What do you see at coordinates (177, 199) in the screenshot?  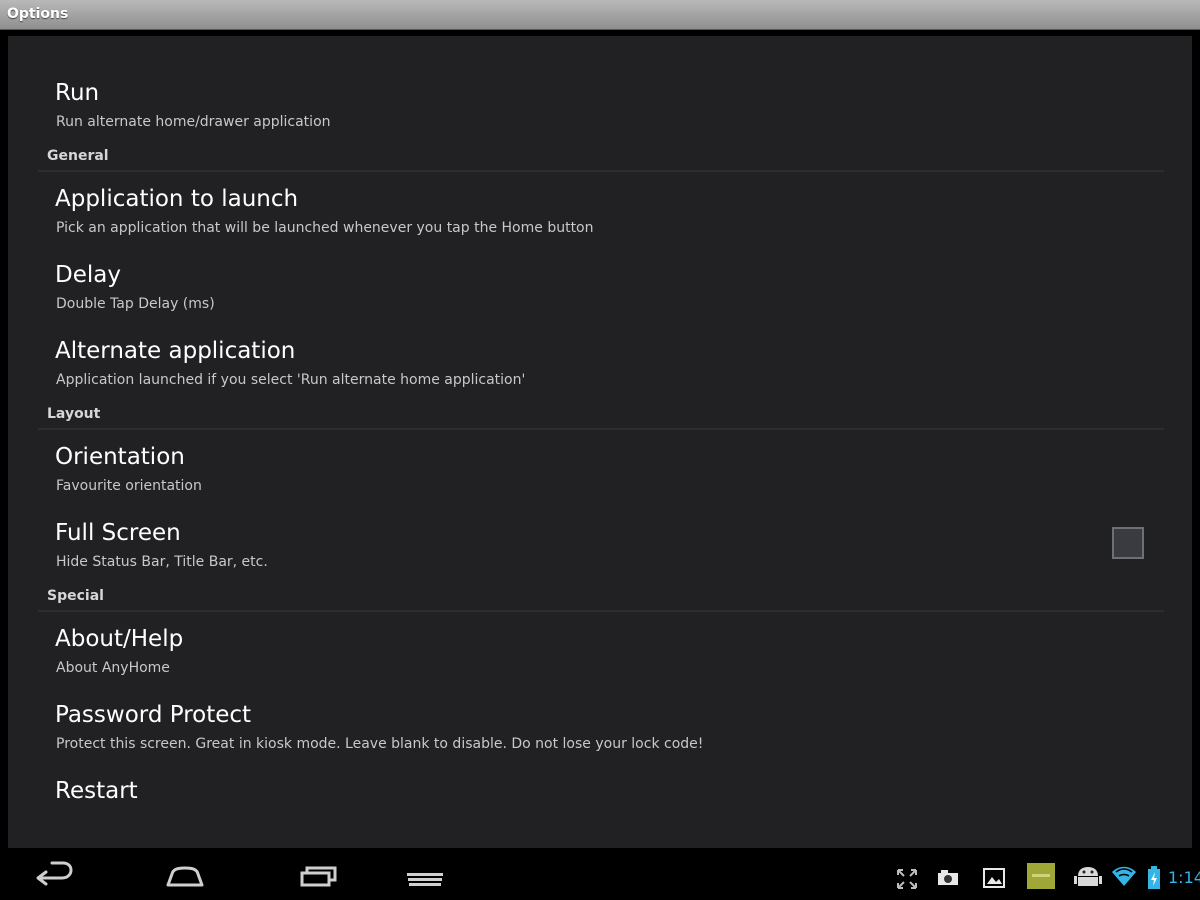 I see `pref-title: Application to launch` at bounding box center [177, 199].